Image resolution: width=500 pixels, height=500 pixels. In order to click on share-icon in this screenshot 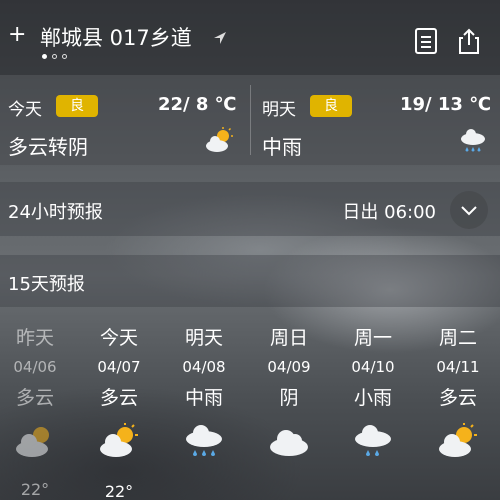, I will do `click(469, 41)`.